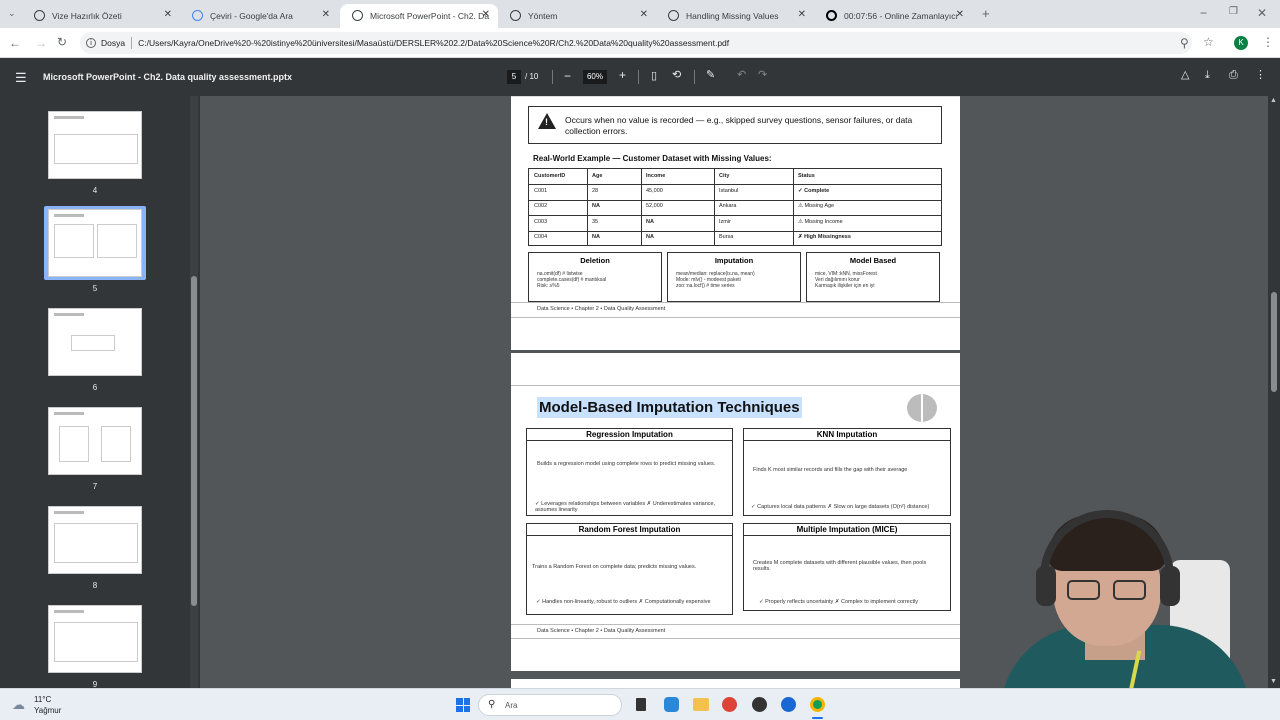  What do you see at coordinates (741, 75) in the screenshot?
I see `undo-icon: ↶` at bounding box center [741, 75].